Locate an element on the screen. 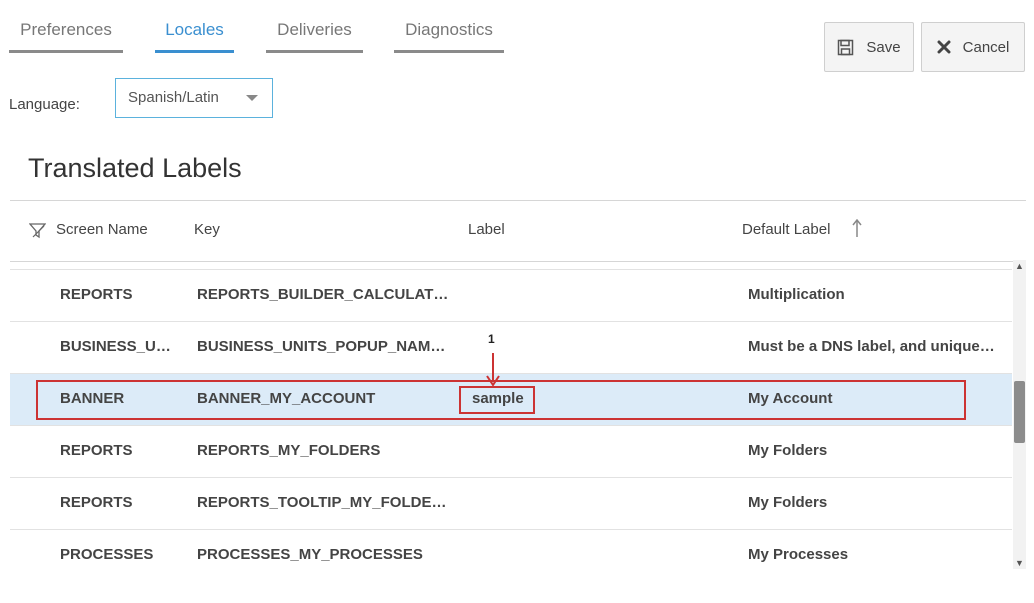  annotation-number: 1 is located at coordinates (491, 339).